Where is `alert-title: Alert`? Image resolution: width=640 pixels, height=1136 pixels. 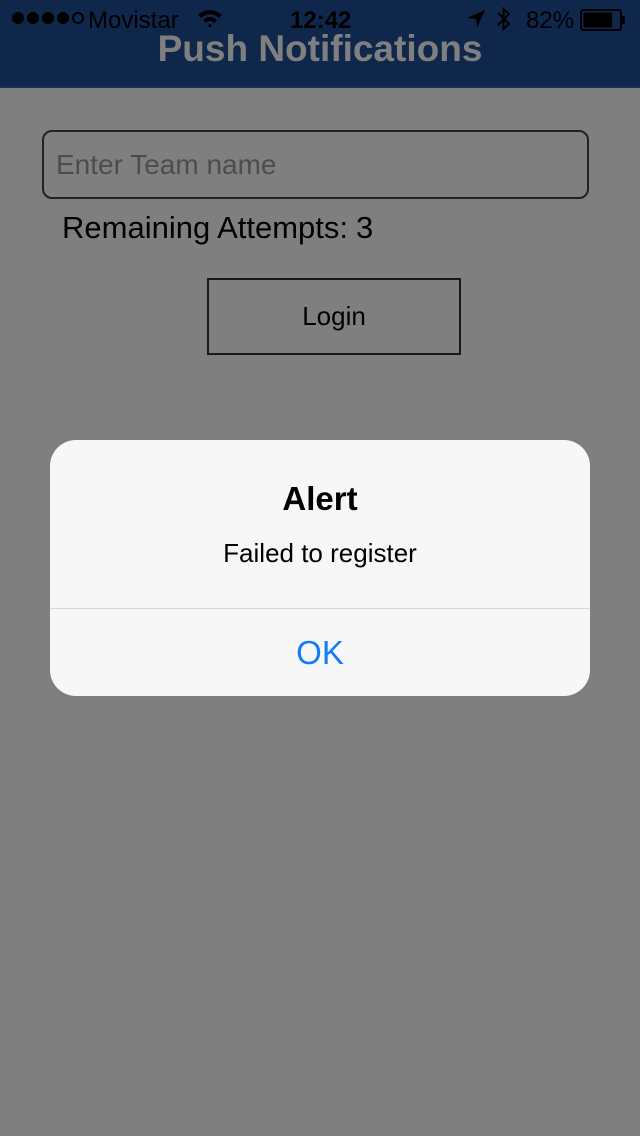 alert-title: Alert is located at coordinates (320, 498).